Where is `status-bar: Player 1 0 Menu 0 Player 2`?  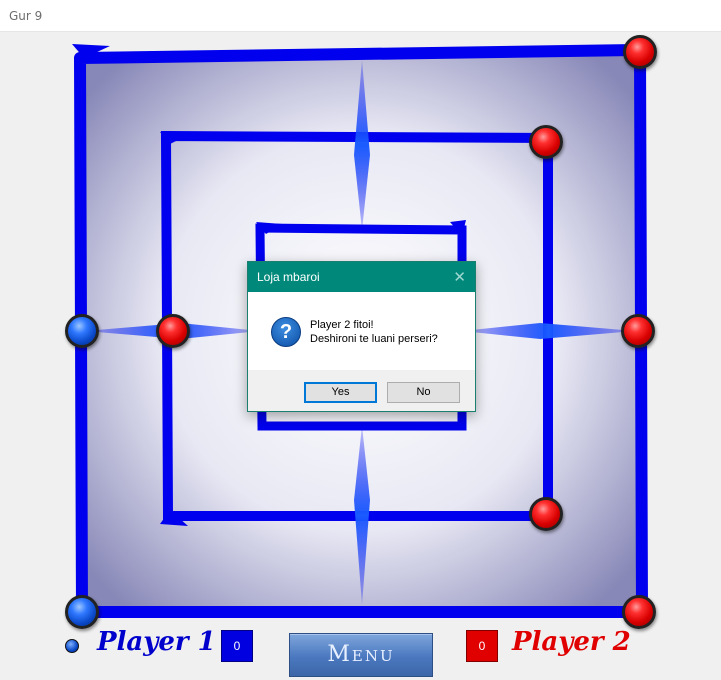
status-bar: Player 1 0 Menu 0 Player 2 is located at coordinates (360, 652).